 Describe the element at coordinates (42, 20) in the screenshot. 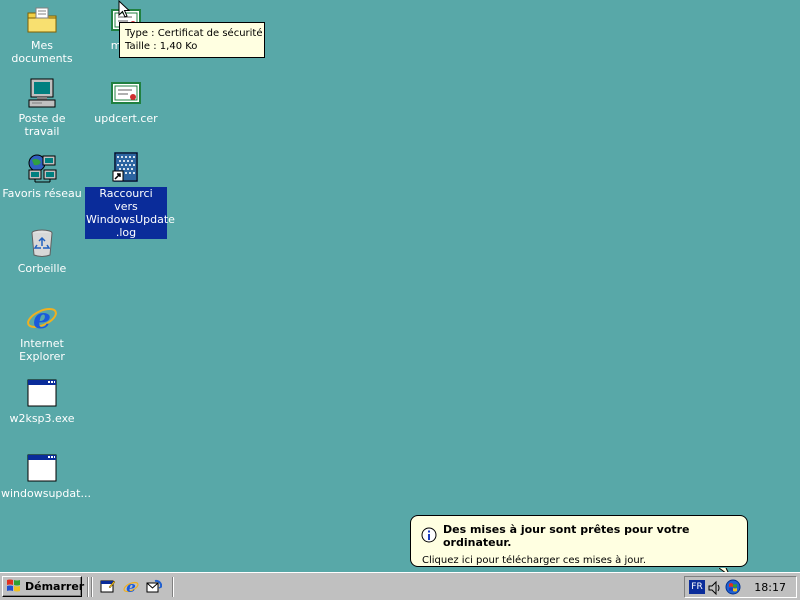

I see `folder-documents-icon` at that location.